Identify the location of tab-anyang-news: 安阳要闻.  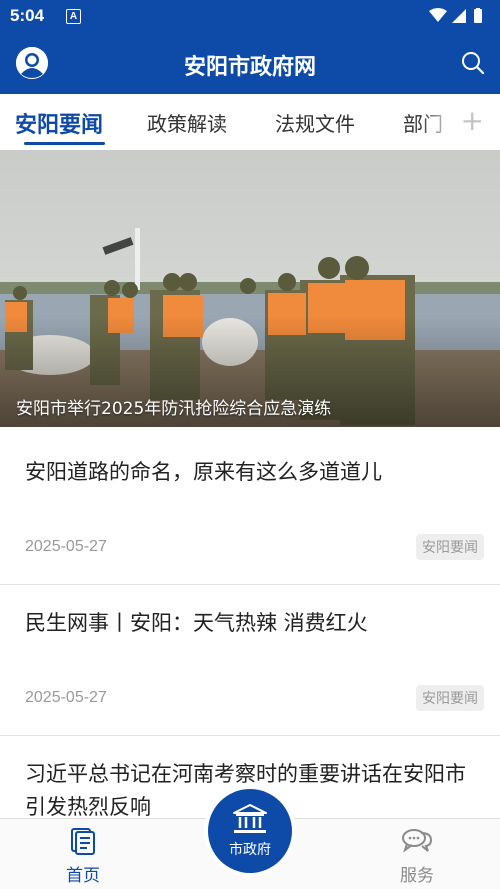
(59, 123).